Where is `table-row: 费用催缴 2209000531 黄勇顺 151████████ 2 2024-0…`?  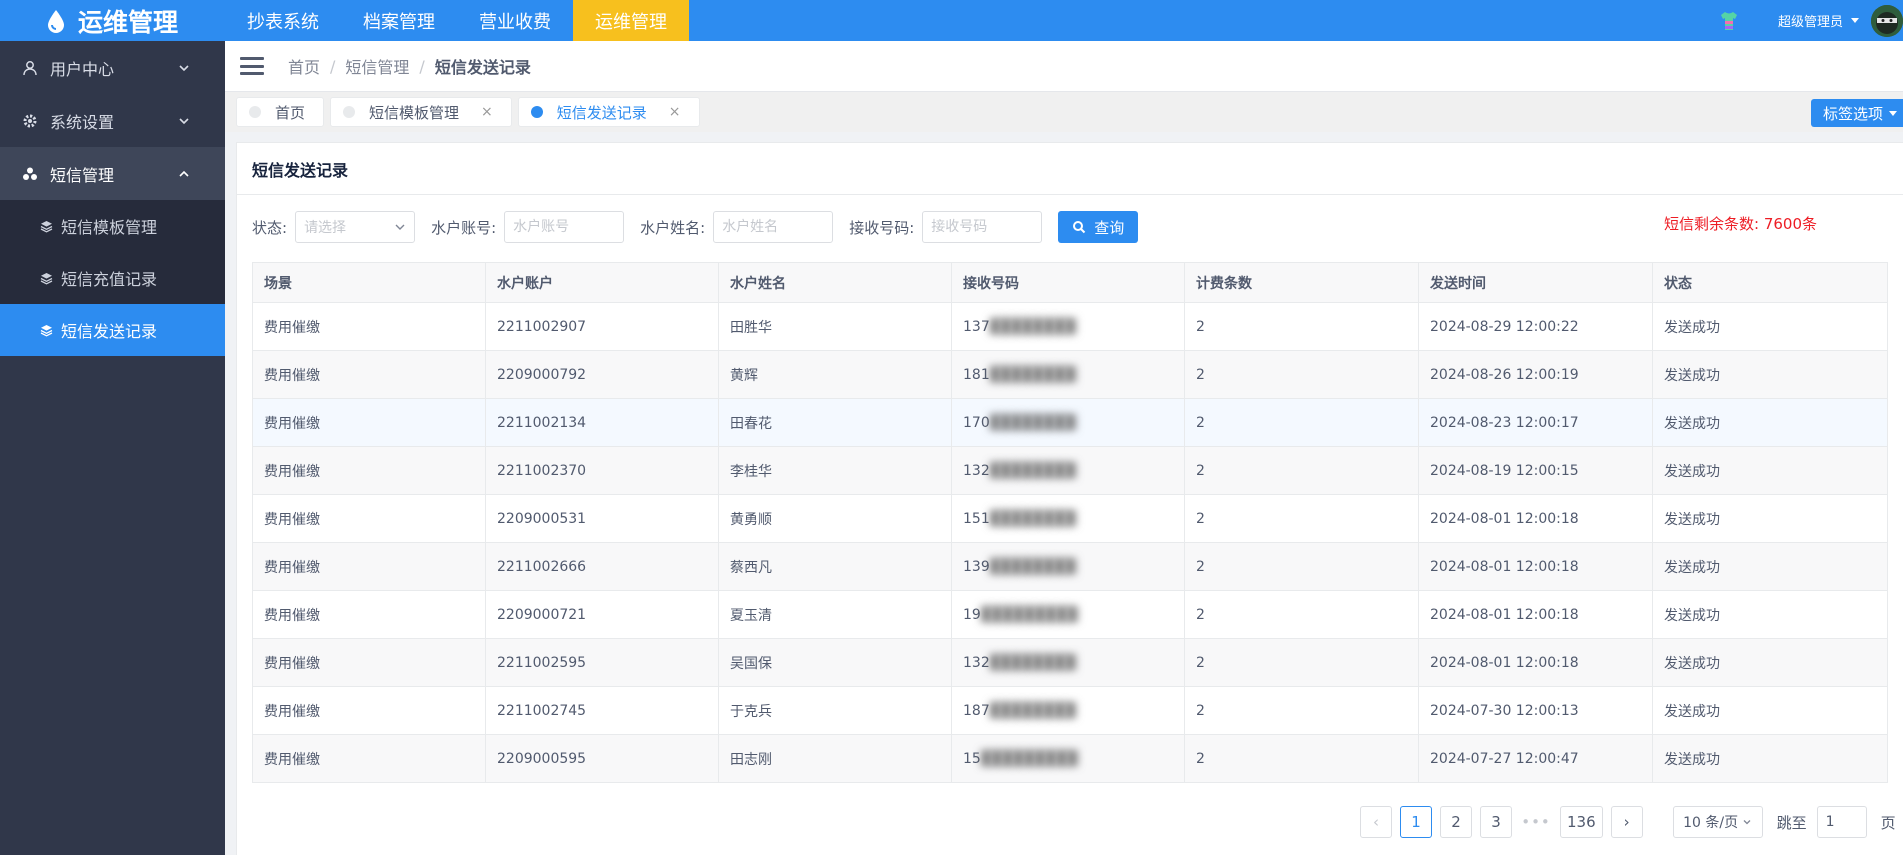 table-row: 费用催缴 2209000531 黄勇顺 151████████ 2 2024-0… is located at coordinates (1070, 518).